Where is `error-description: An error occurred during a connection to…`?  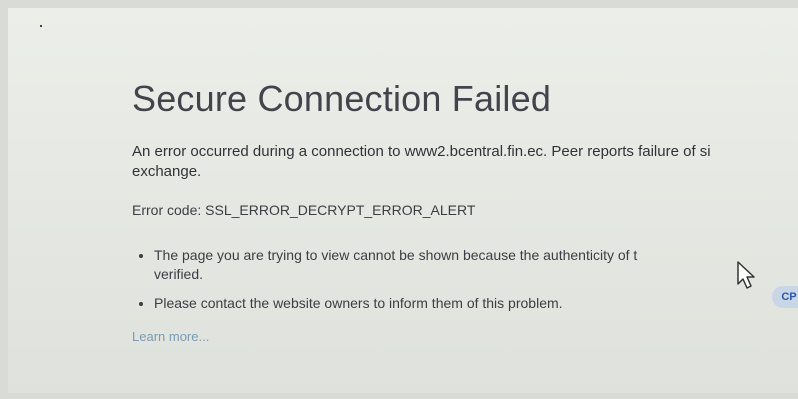 error-description: An error occurred during a connection to… is located at coordinates (421, 151).